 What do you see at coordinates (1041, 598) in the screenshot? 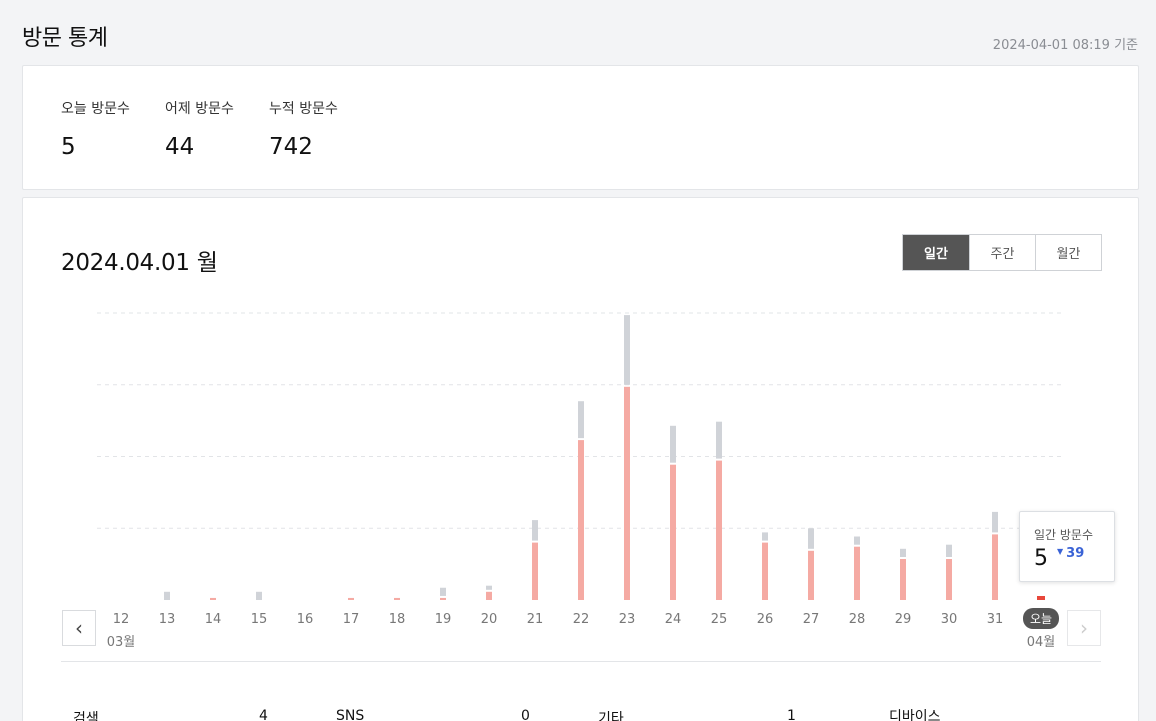
I see `bar-today` at bounding box center [1041, 598].